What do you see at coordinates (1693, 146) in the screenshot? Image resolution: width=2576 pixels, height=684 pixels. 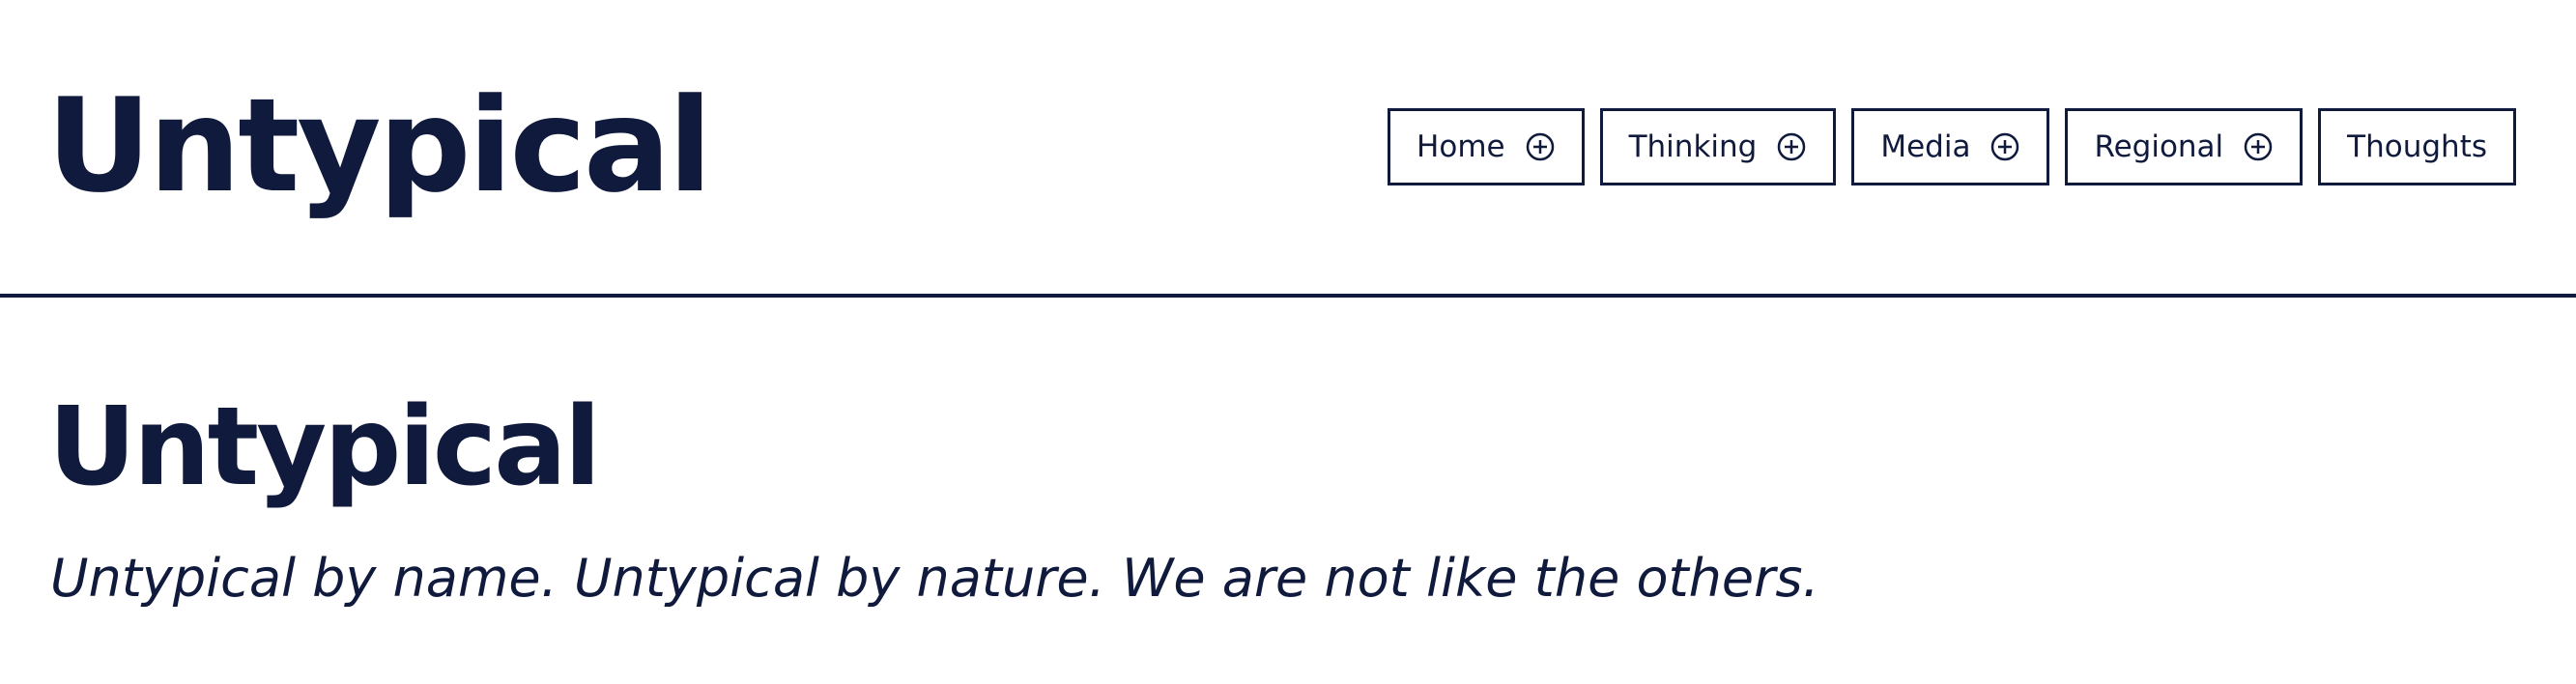 I see `nav-item-label: Thinking` at bounding box center [1693, 146].